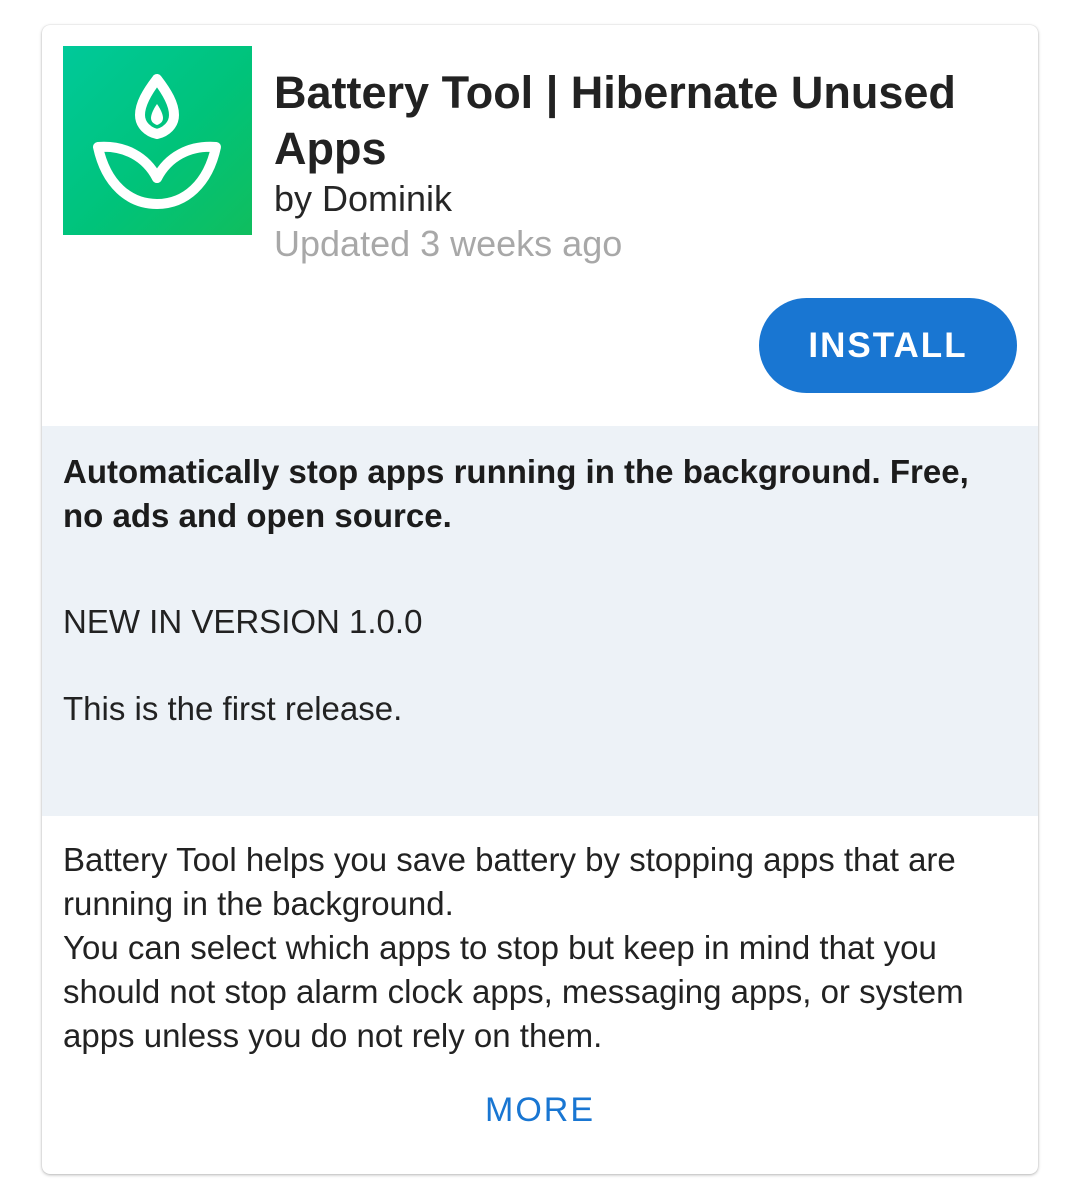 This screenshot has height=1203, width=1080. I want to click on app-author: by Dominik, so click(363, 199).